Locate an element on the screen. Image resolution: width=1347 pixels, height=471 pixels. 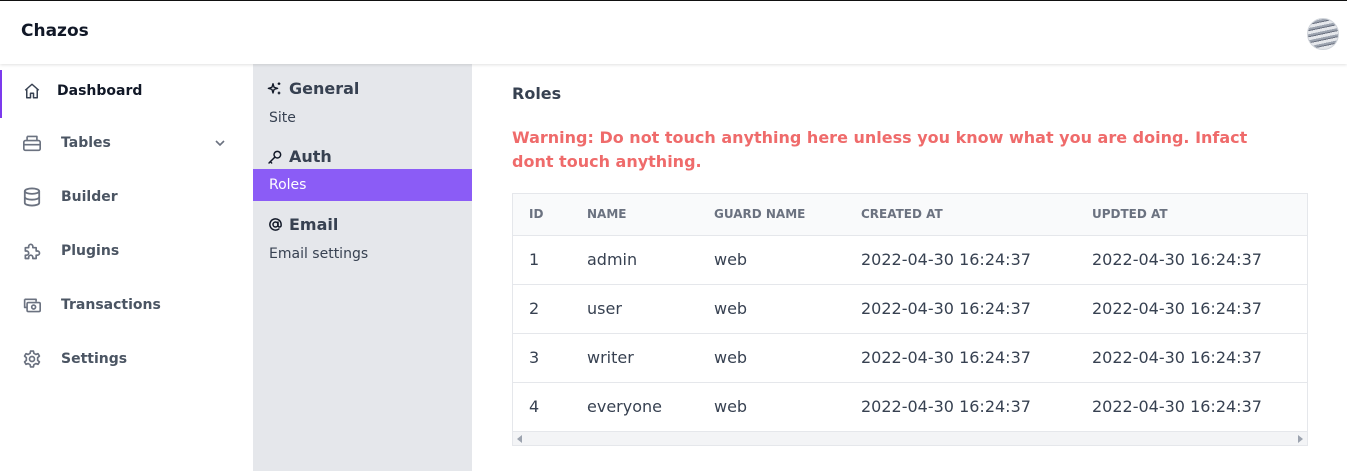
section-auth: Auth is located at coordinates (299, 156).